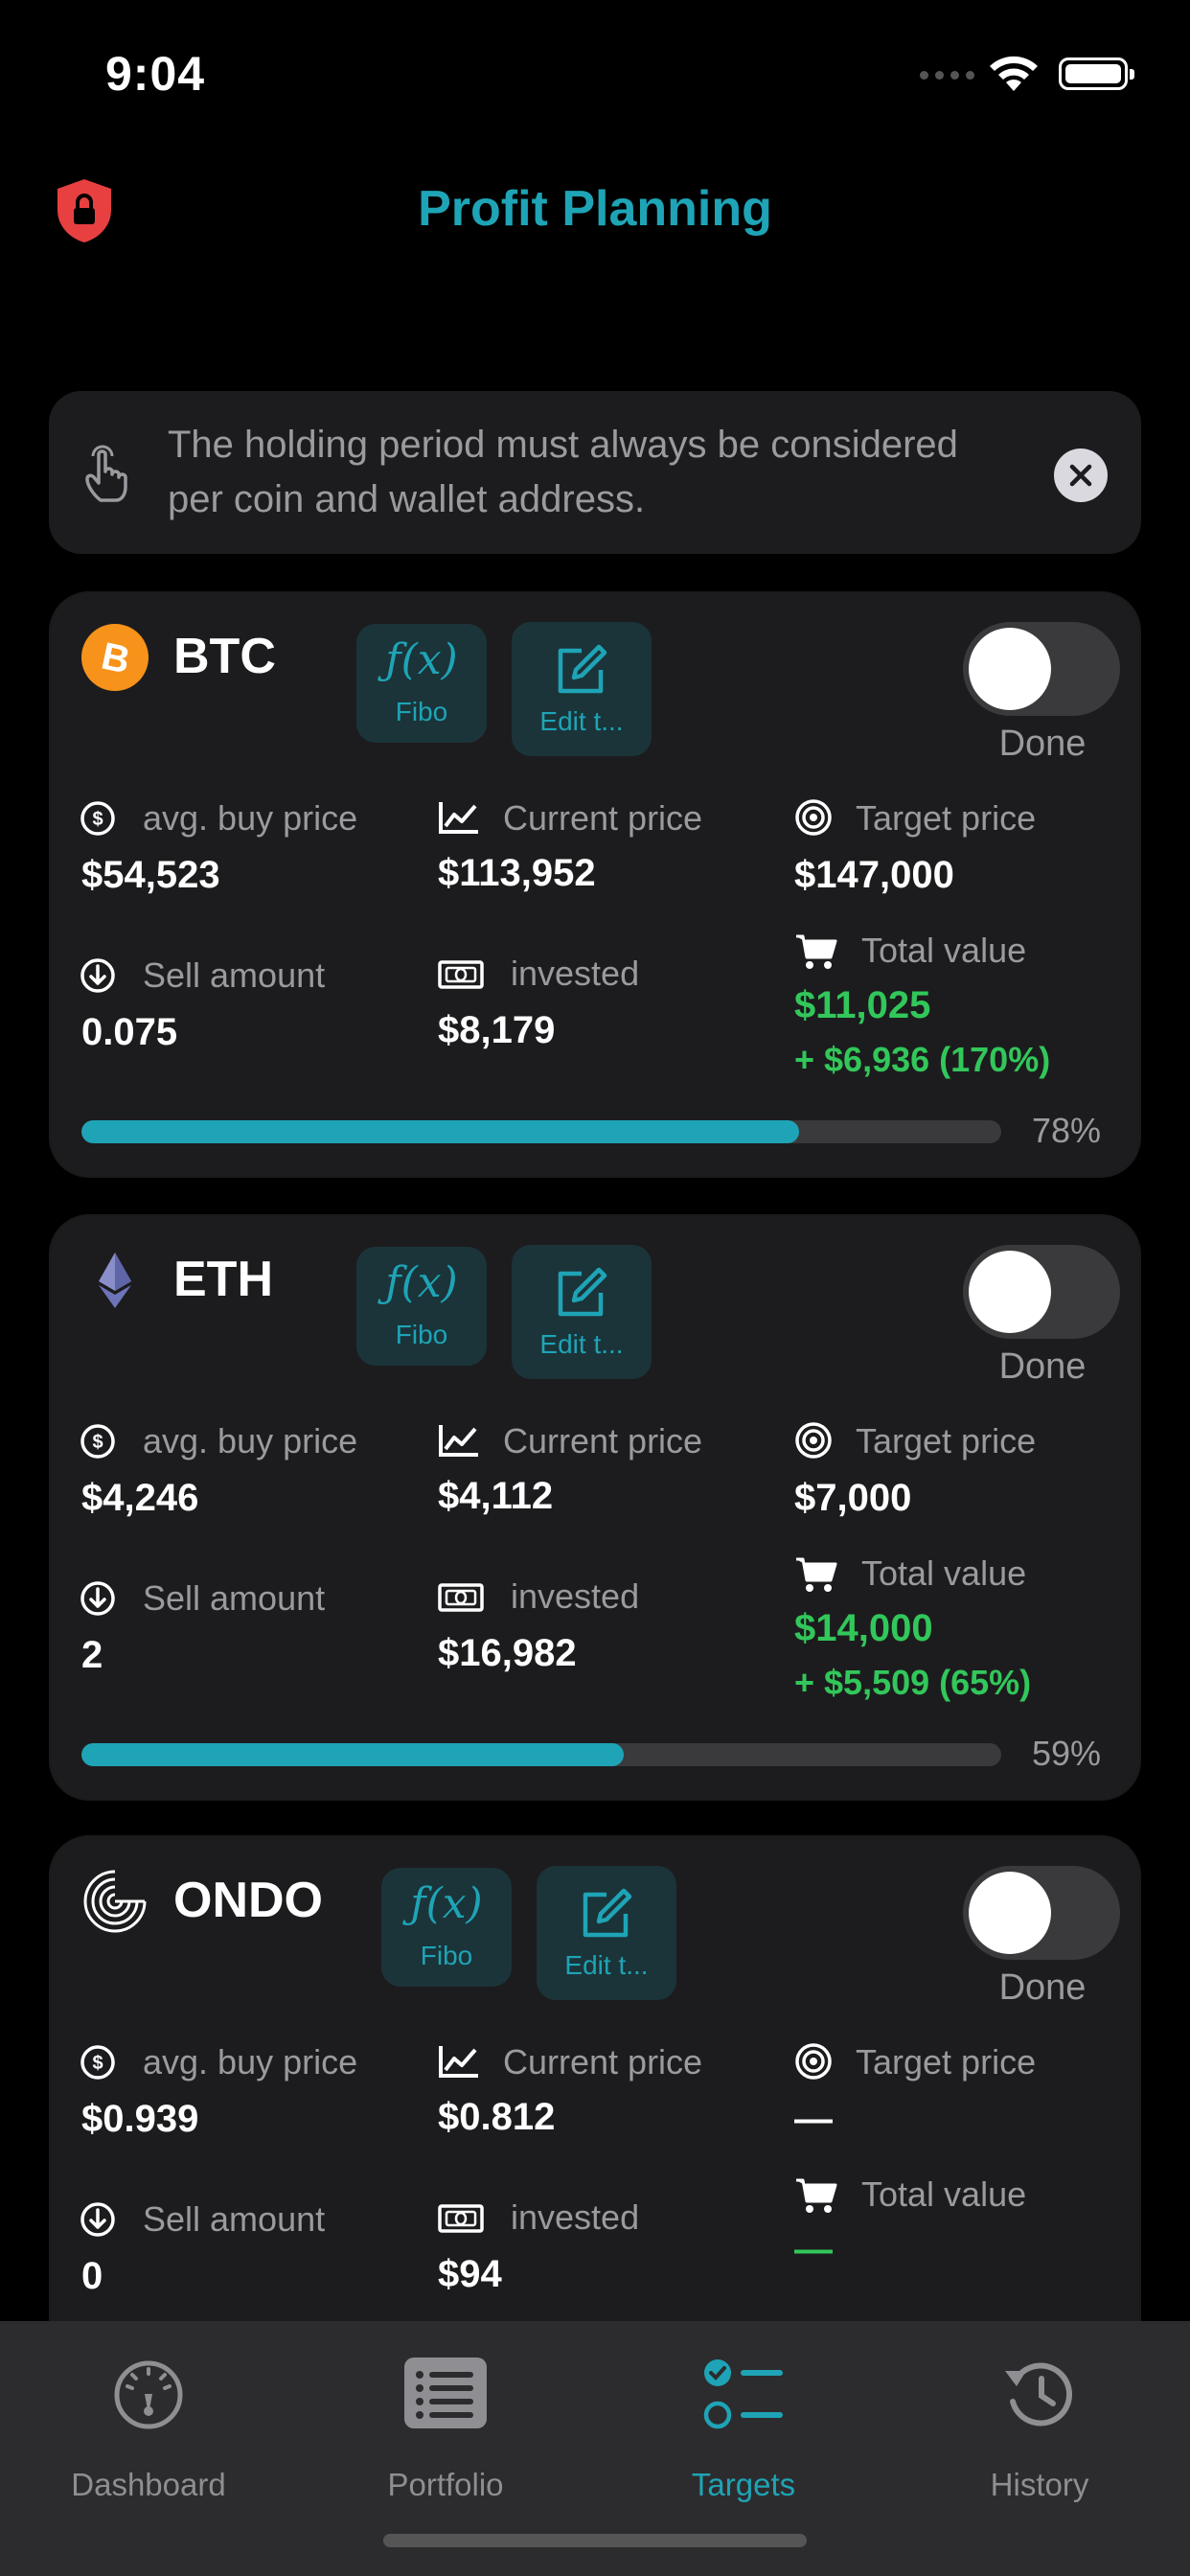 This screenshot has width=1190, height=2576. What do you see at coordinates (148, 2394) in the screenshot?
I see `gauge-icon` at bounding box center [148, 2394].